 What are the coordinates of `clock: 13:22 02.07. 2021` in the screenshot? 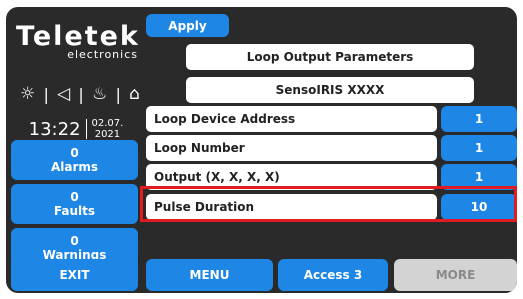 It's located at (76, 129).